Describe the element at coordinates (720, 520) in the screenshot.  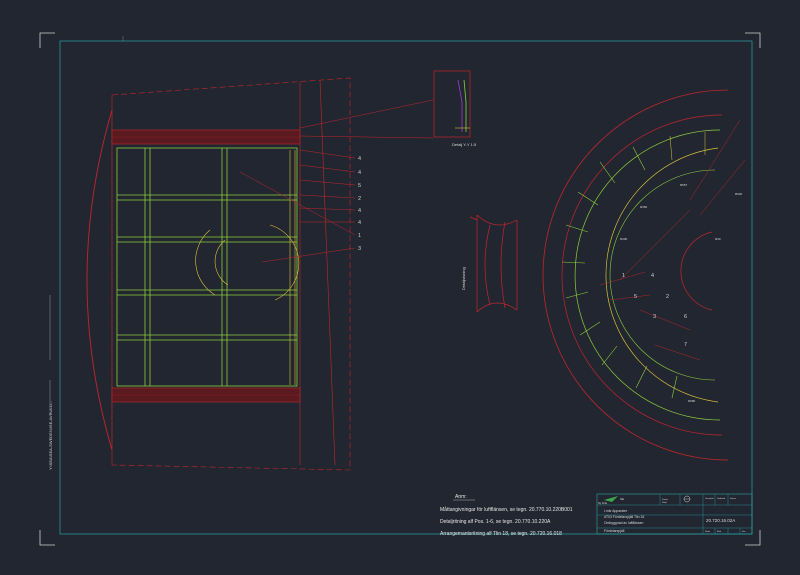
I see `drawing-number: 20.720.16.02A` at that location.